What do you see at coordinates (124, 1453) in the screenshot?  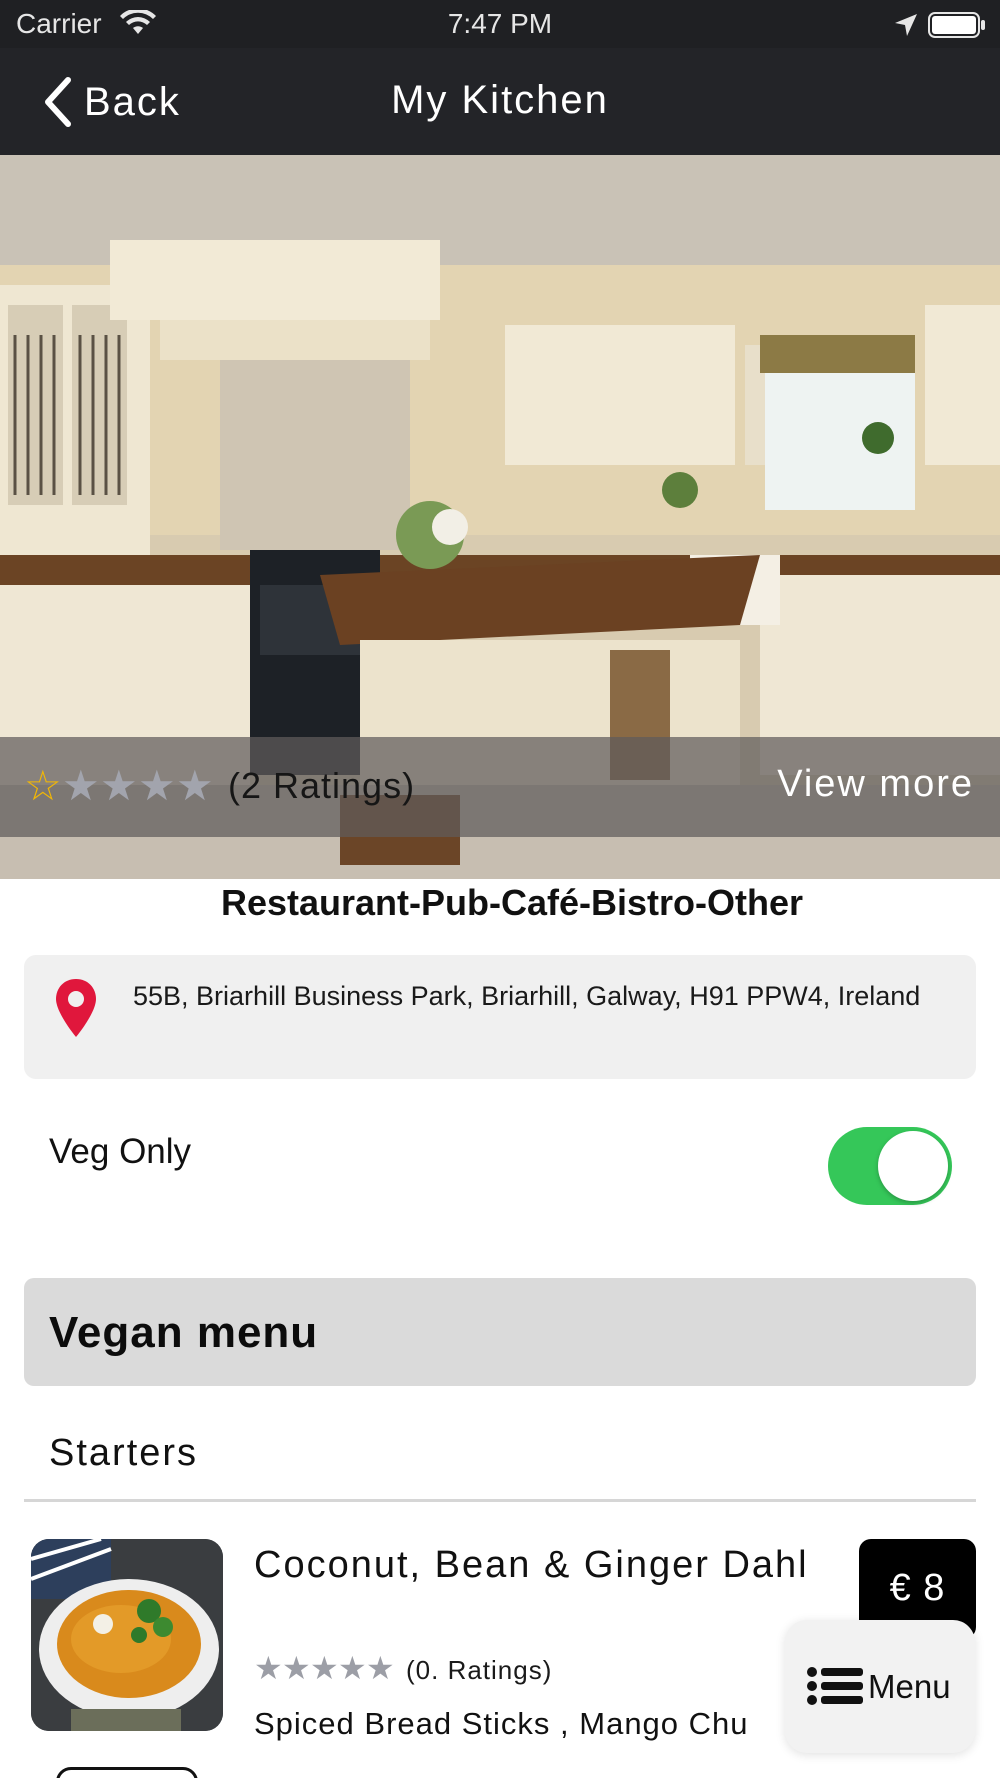 I see `subsection-title: Starters` at bounding box center [124, 1453].